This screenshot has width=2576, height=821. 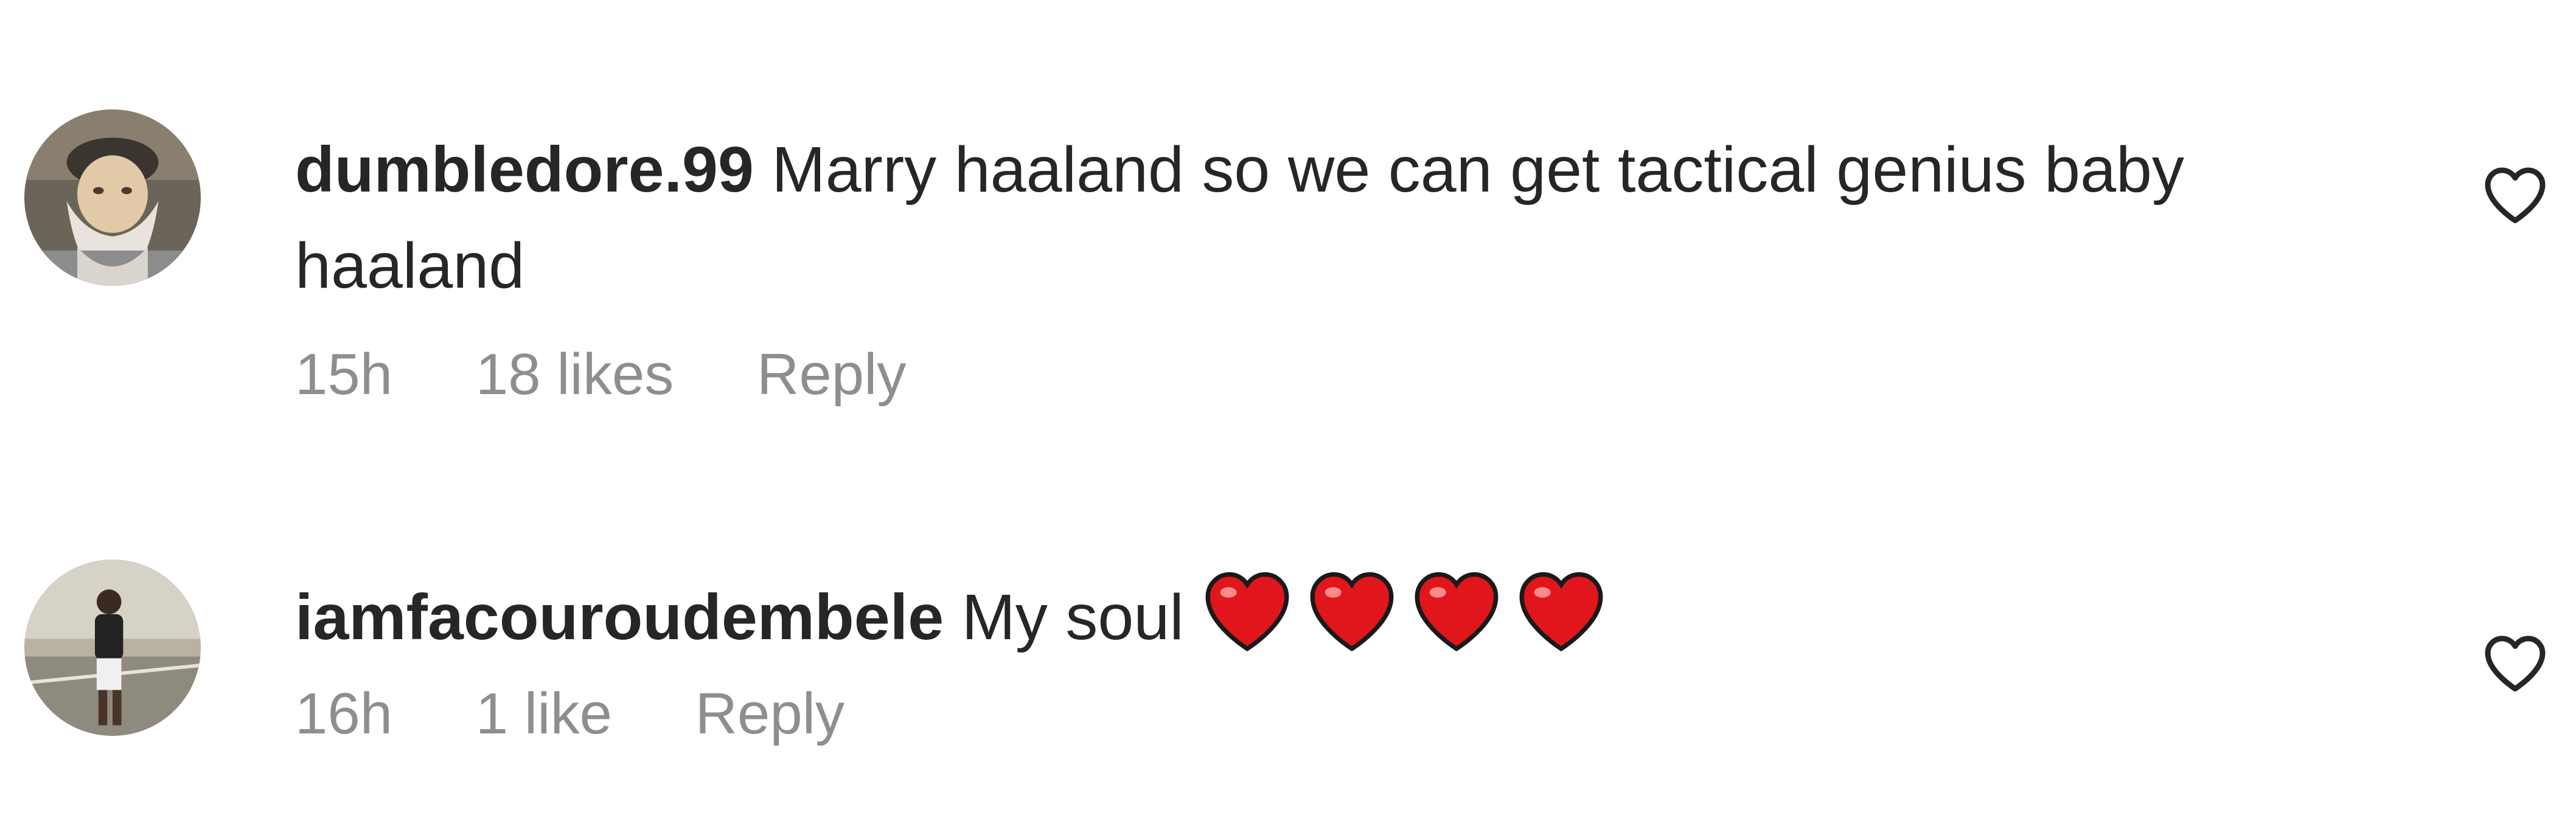 What do you see at coordinates (619, 617) in the screenshot?
I see `comment-username: iamfacouroudembele` at bounding box center [619, 617].